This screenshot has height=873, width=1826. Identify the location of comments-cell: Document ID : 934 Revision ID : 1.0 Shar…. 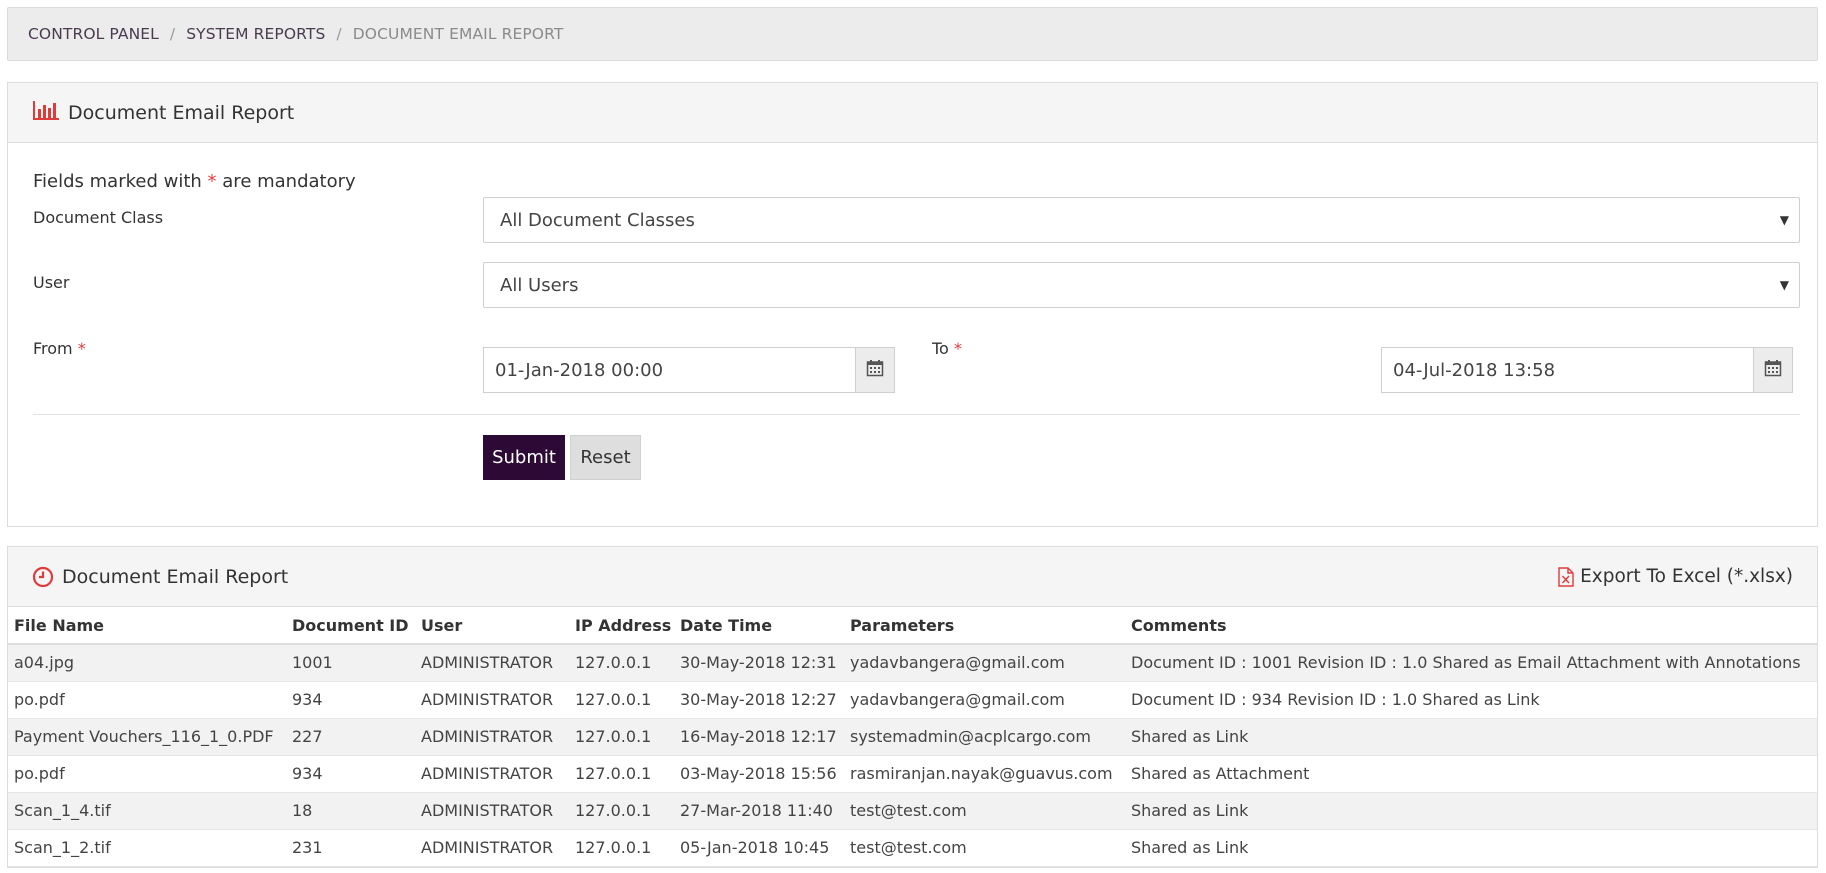
(1471, 700).